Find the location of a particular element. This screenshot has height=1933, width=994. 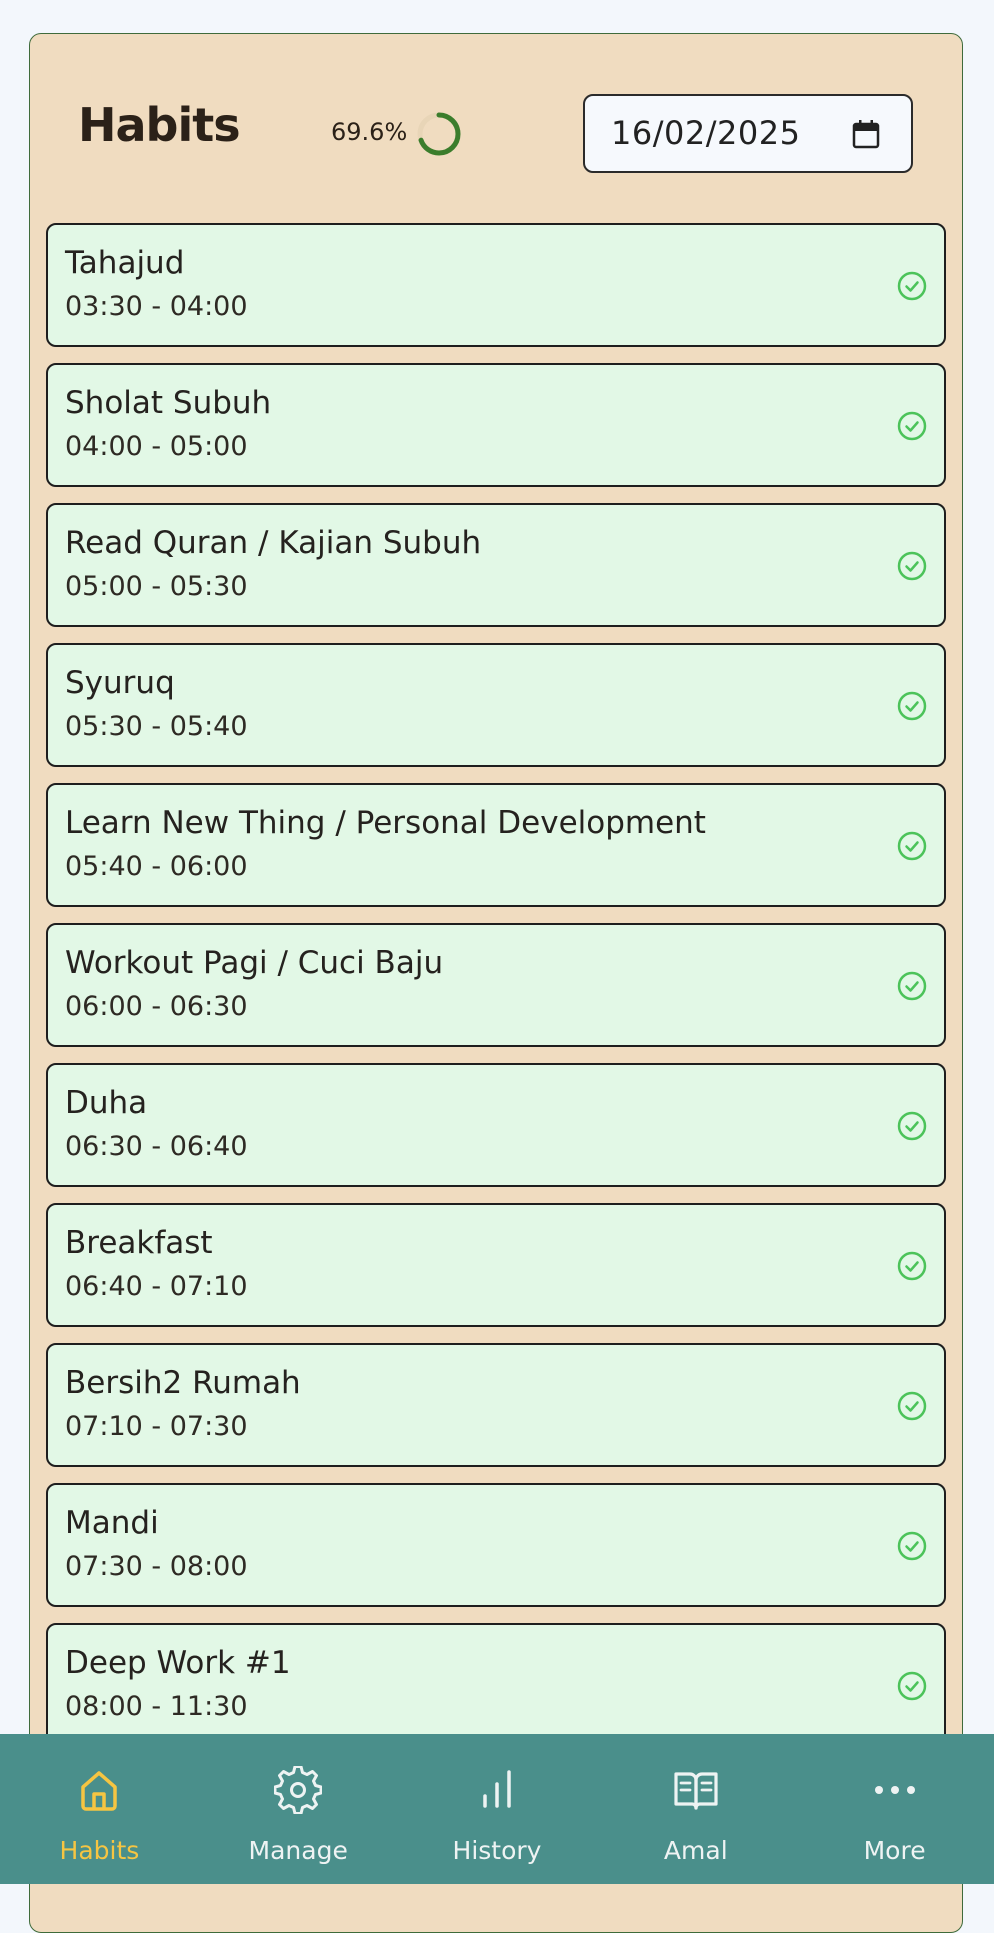

habit-time: 05:00 - 05:30 is located at coordinates (156, 586).